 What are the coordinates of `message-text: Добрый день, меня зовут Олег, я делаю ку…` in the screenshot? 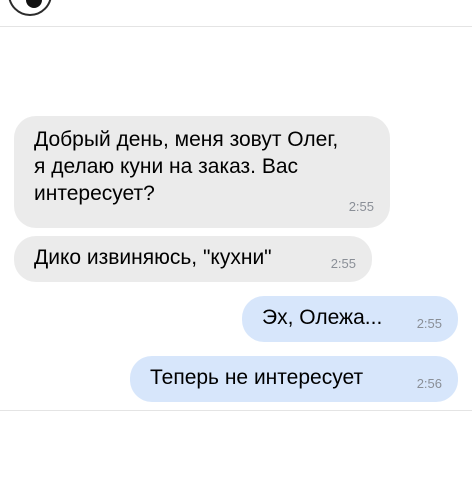 It's located at (186, 166).